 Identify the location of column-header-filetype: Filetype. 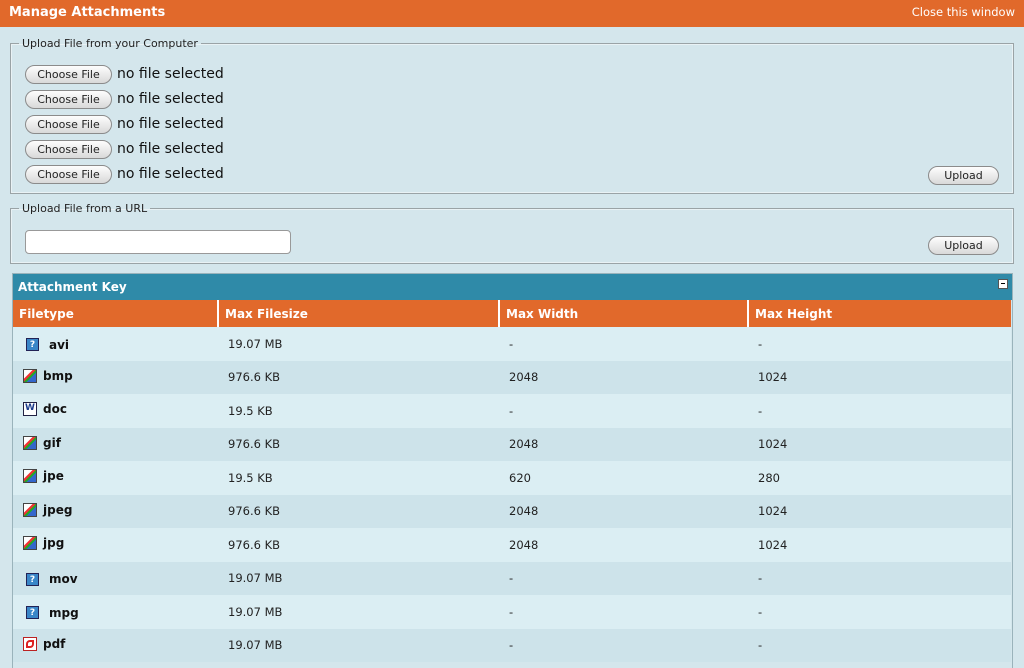
(116, 313).